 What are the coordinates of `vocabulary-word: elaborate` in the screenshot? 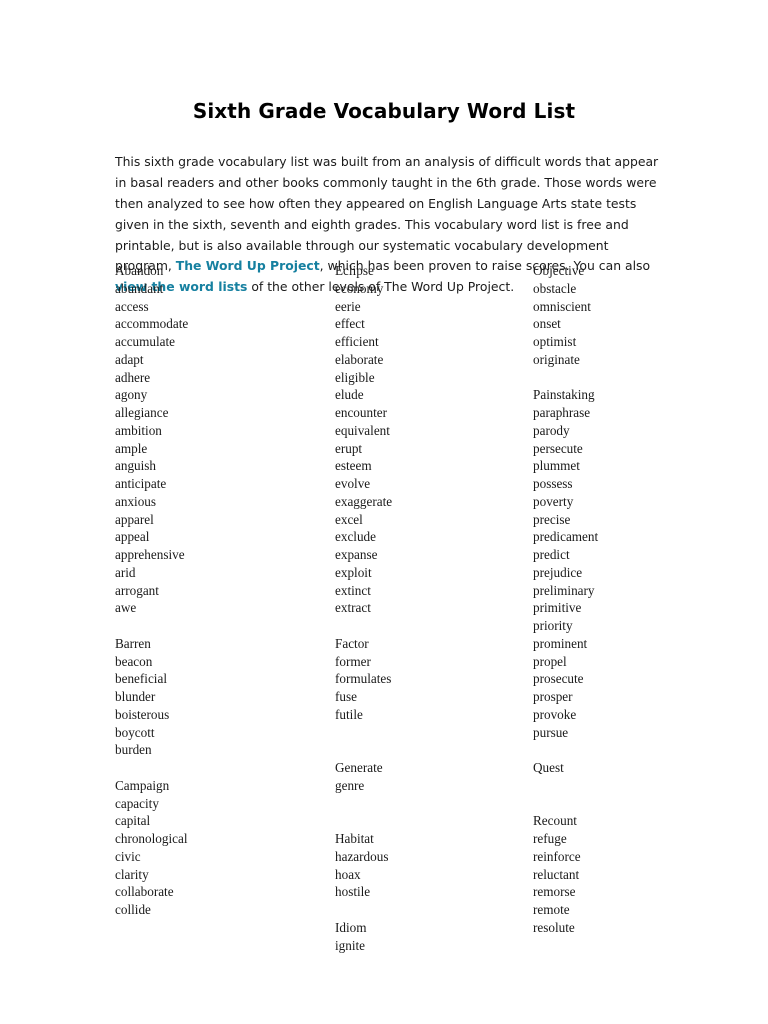 It's located at (359, 359).